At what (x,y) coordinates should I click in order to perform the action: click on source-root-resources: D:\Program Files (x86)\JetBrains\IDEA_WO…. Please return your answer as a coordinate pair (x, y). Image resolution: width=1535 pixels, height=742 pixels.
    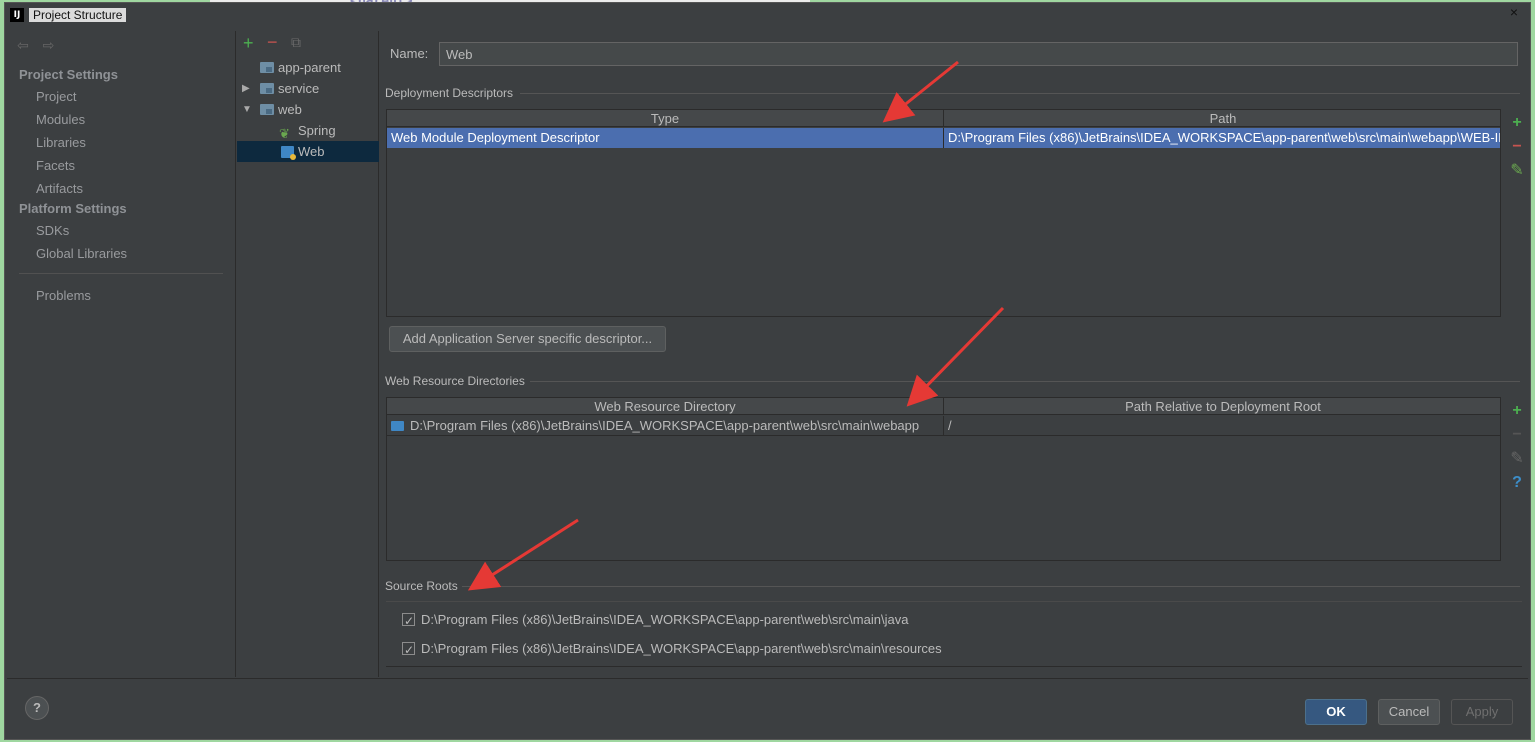
    Looking at the image, I should click on (672, 649).